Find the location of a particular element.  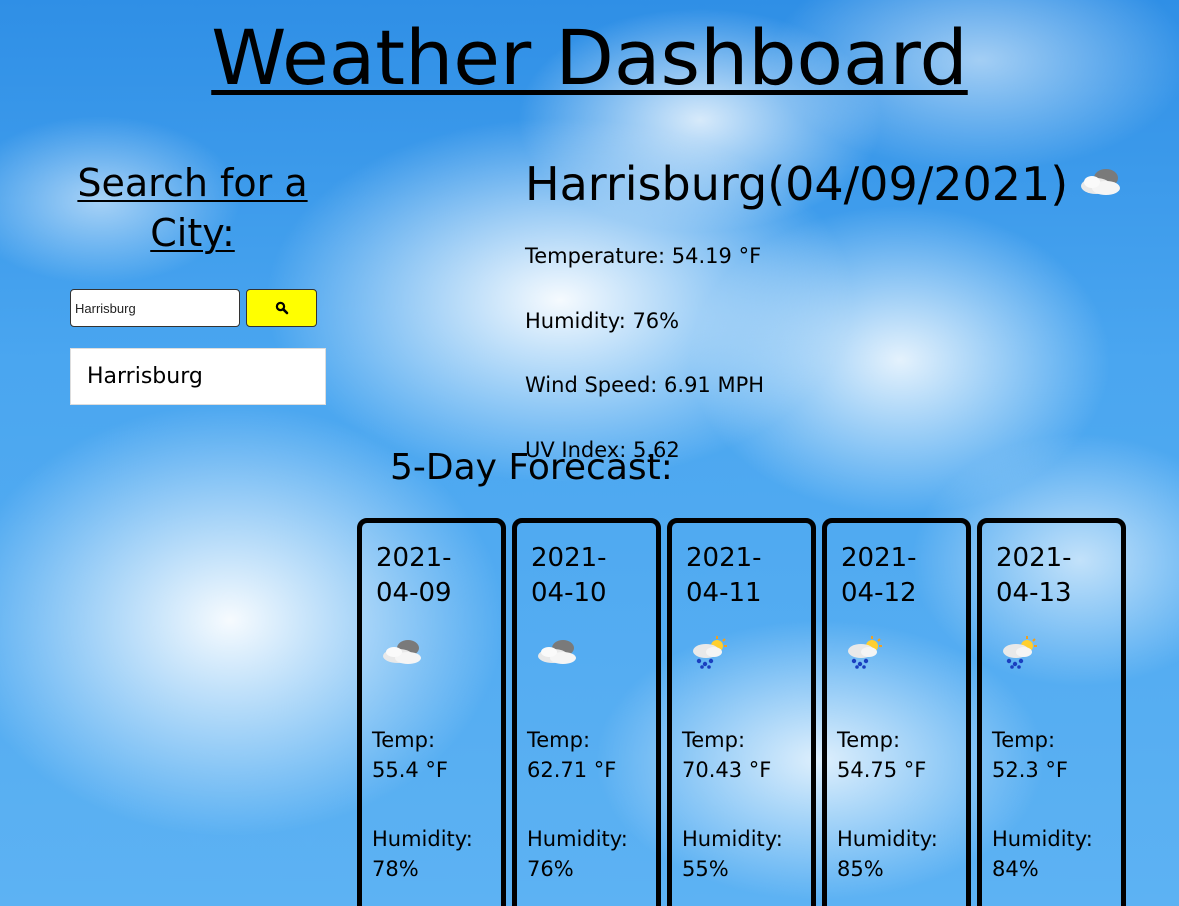

current-city: Harrisburg is located at coordinates (646, 184).